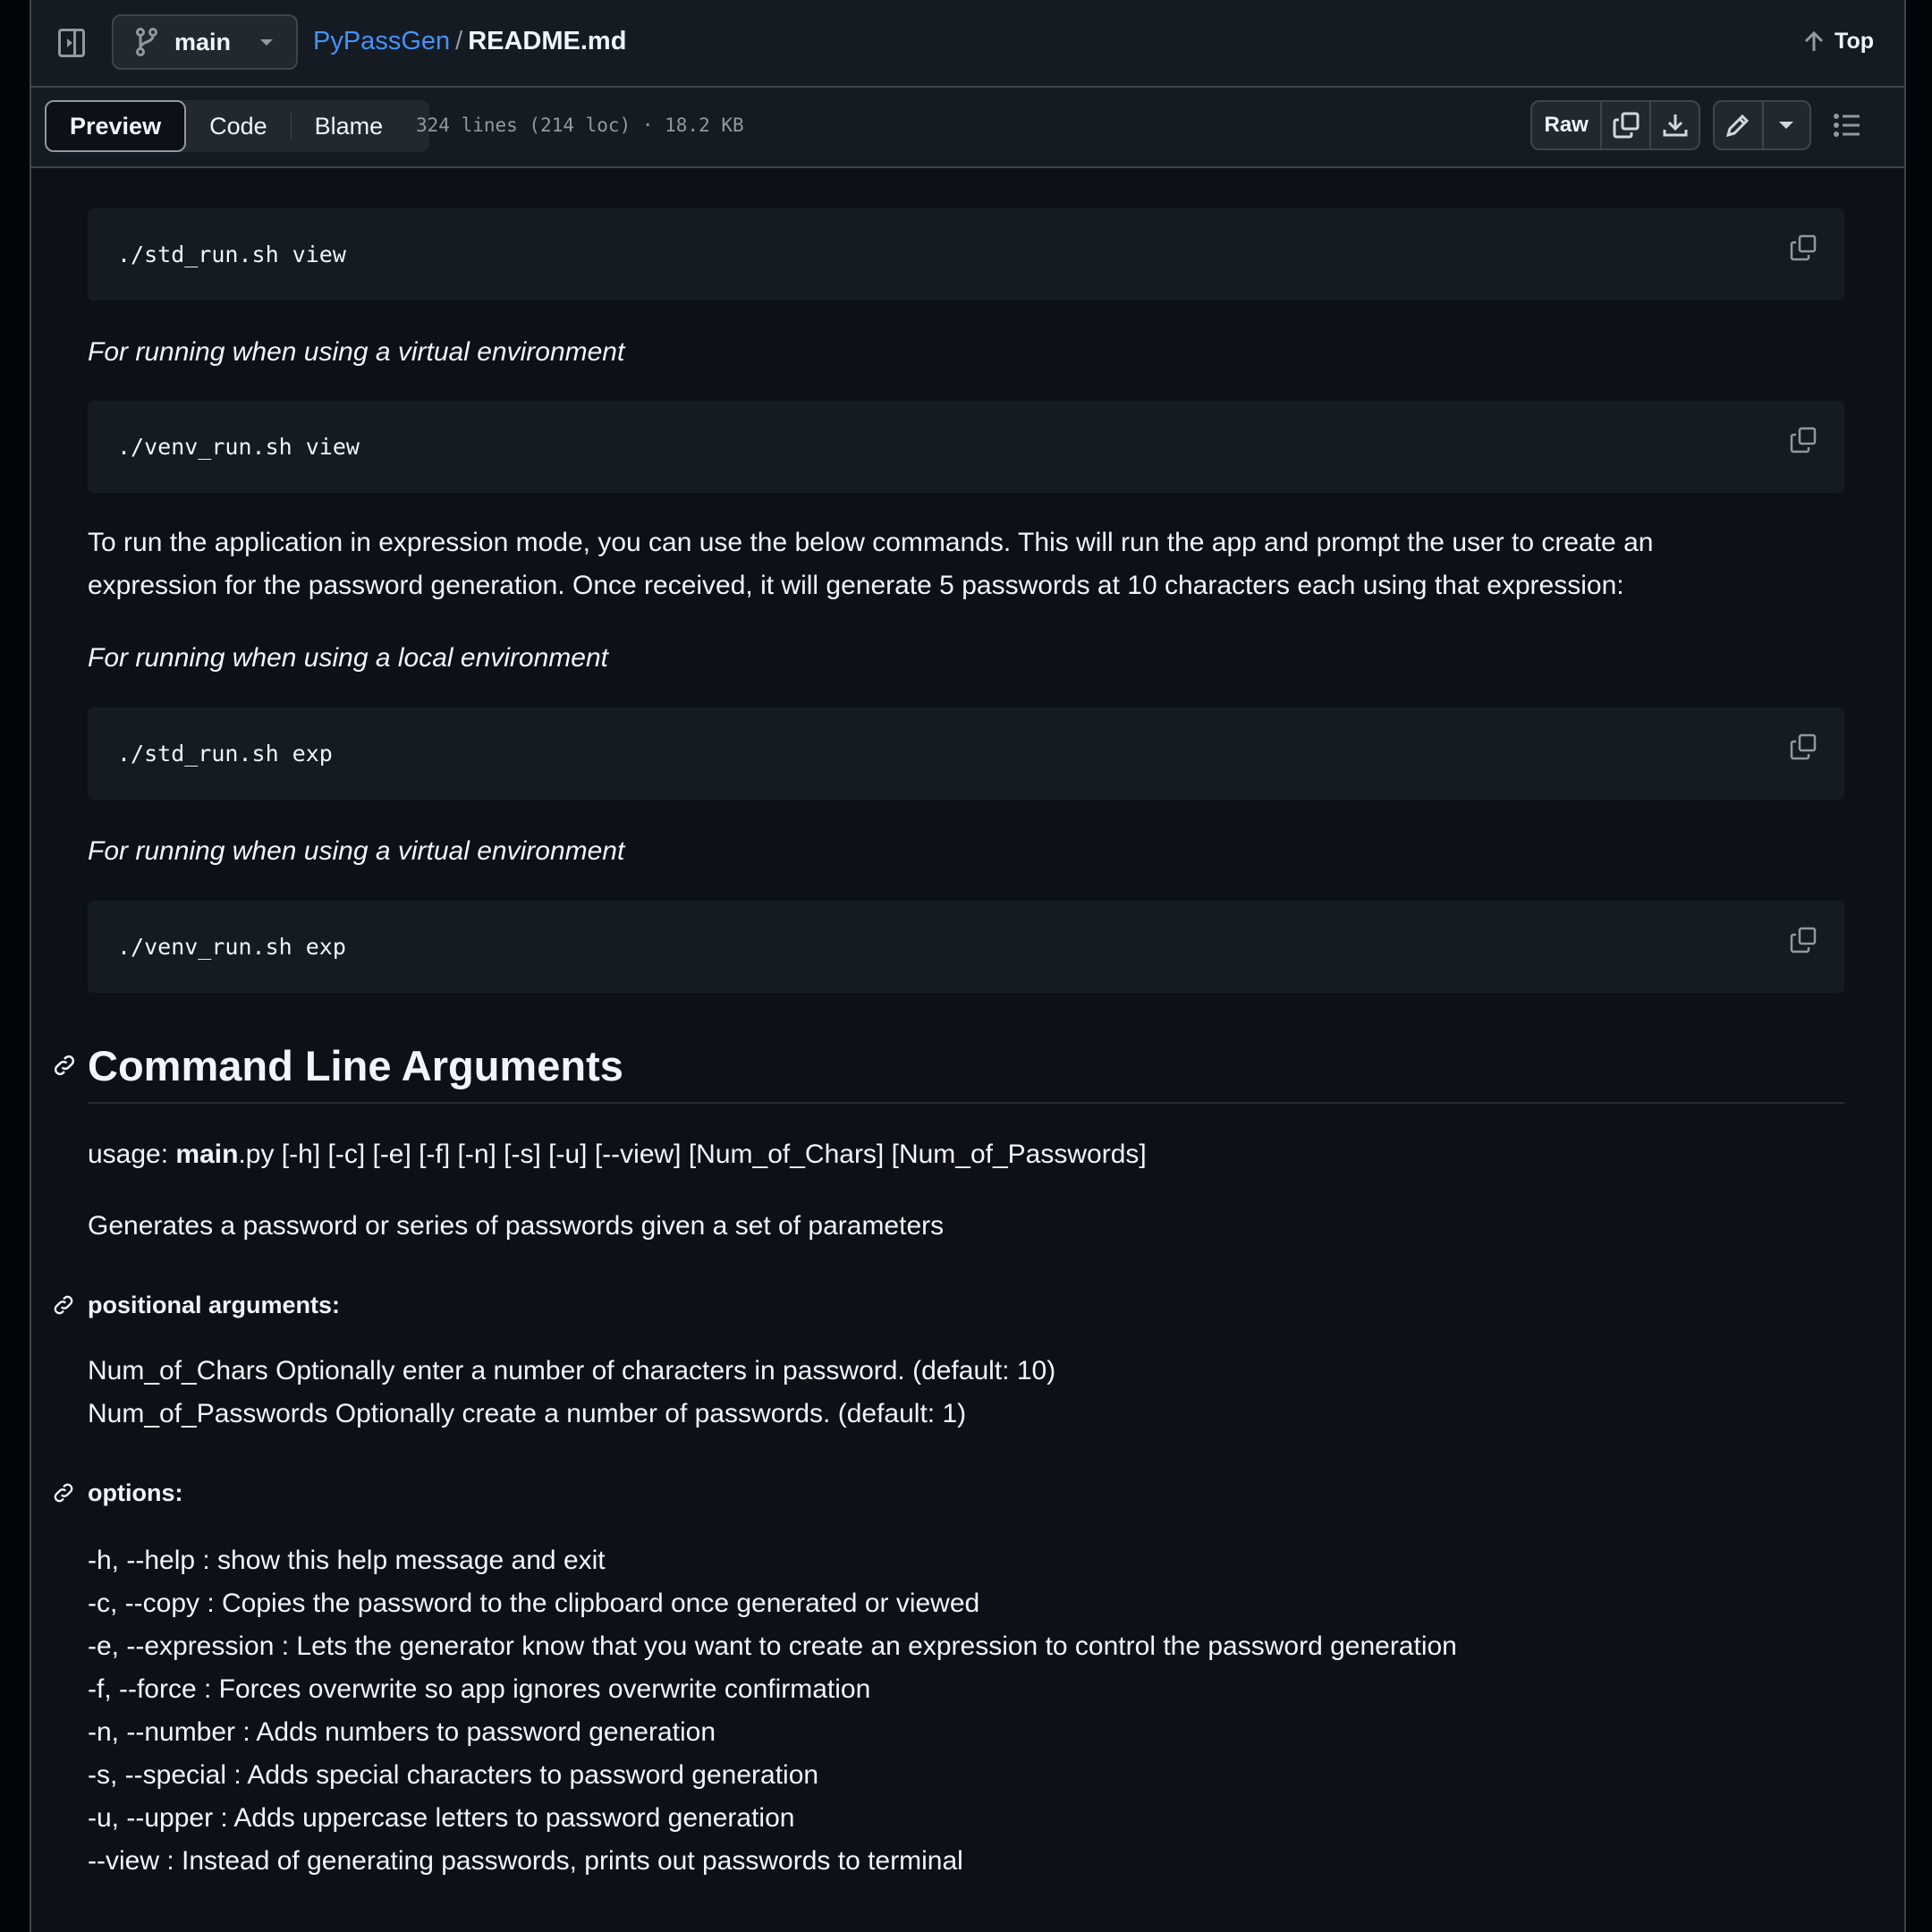  I want to click on outline-button, so click(1847, 127).